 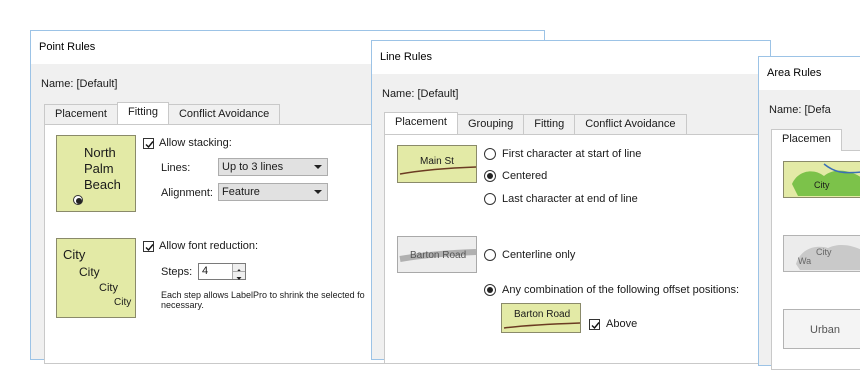 What do you see at coordinates (176, 168) in the screenshot?
I see `lines-label: Lines:` at bounding box center [176, 168].